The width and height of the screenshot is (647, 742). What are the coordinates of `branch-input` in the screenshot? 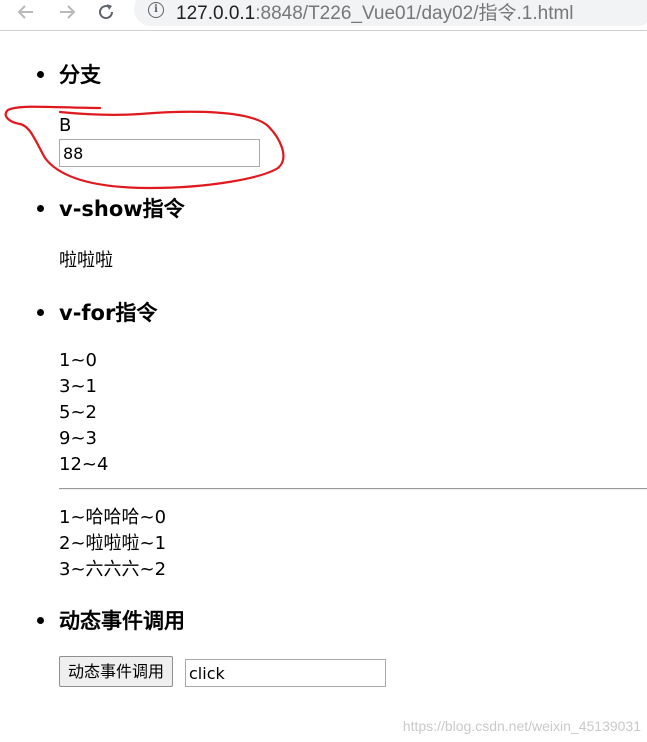 It's located at (159, 153).